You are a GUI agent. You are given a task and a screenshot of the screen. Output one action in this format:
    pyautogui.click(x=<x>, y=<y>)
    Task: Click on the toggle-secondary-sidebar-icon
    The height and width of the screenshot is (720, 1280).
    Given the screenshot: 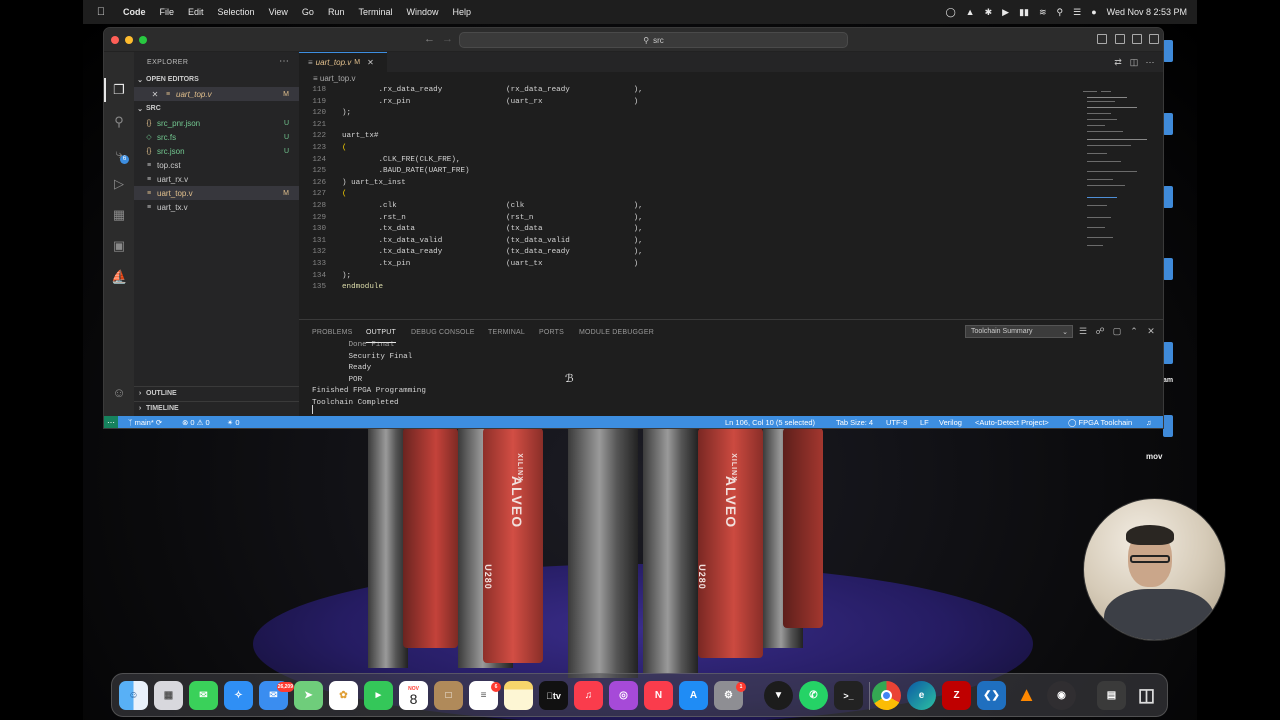 What is the action you would take?
    pyautogui.click(x=1137, y=39)
    